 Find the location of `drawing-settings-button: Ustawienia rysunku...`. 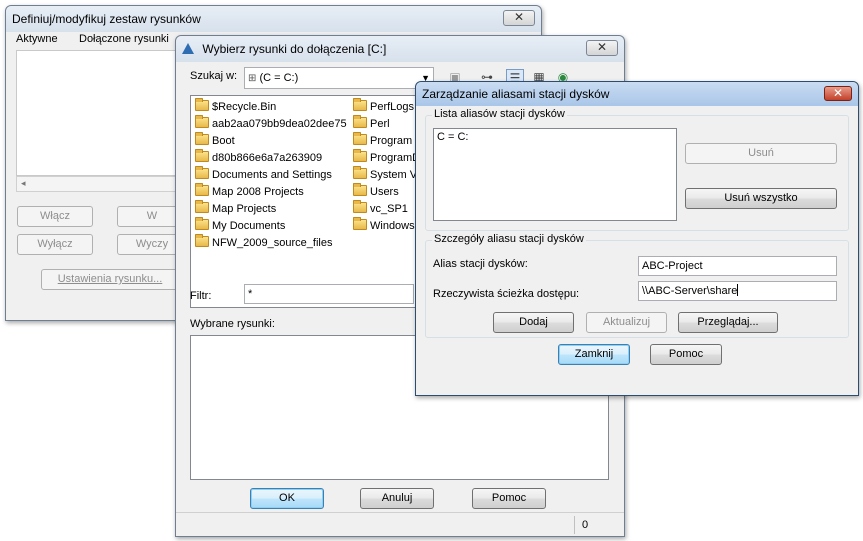

drawing-settings-button: Ustawienia rysunku... is located at coordinates (110, 279).